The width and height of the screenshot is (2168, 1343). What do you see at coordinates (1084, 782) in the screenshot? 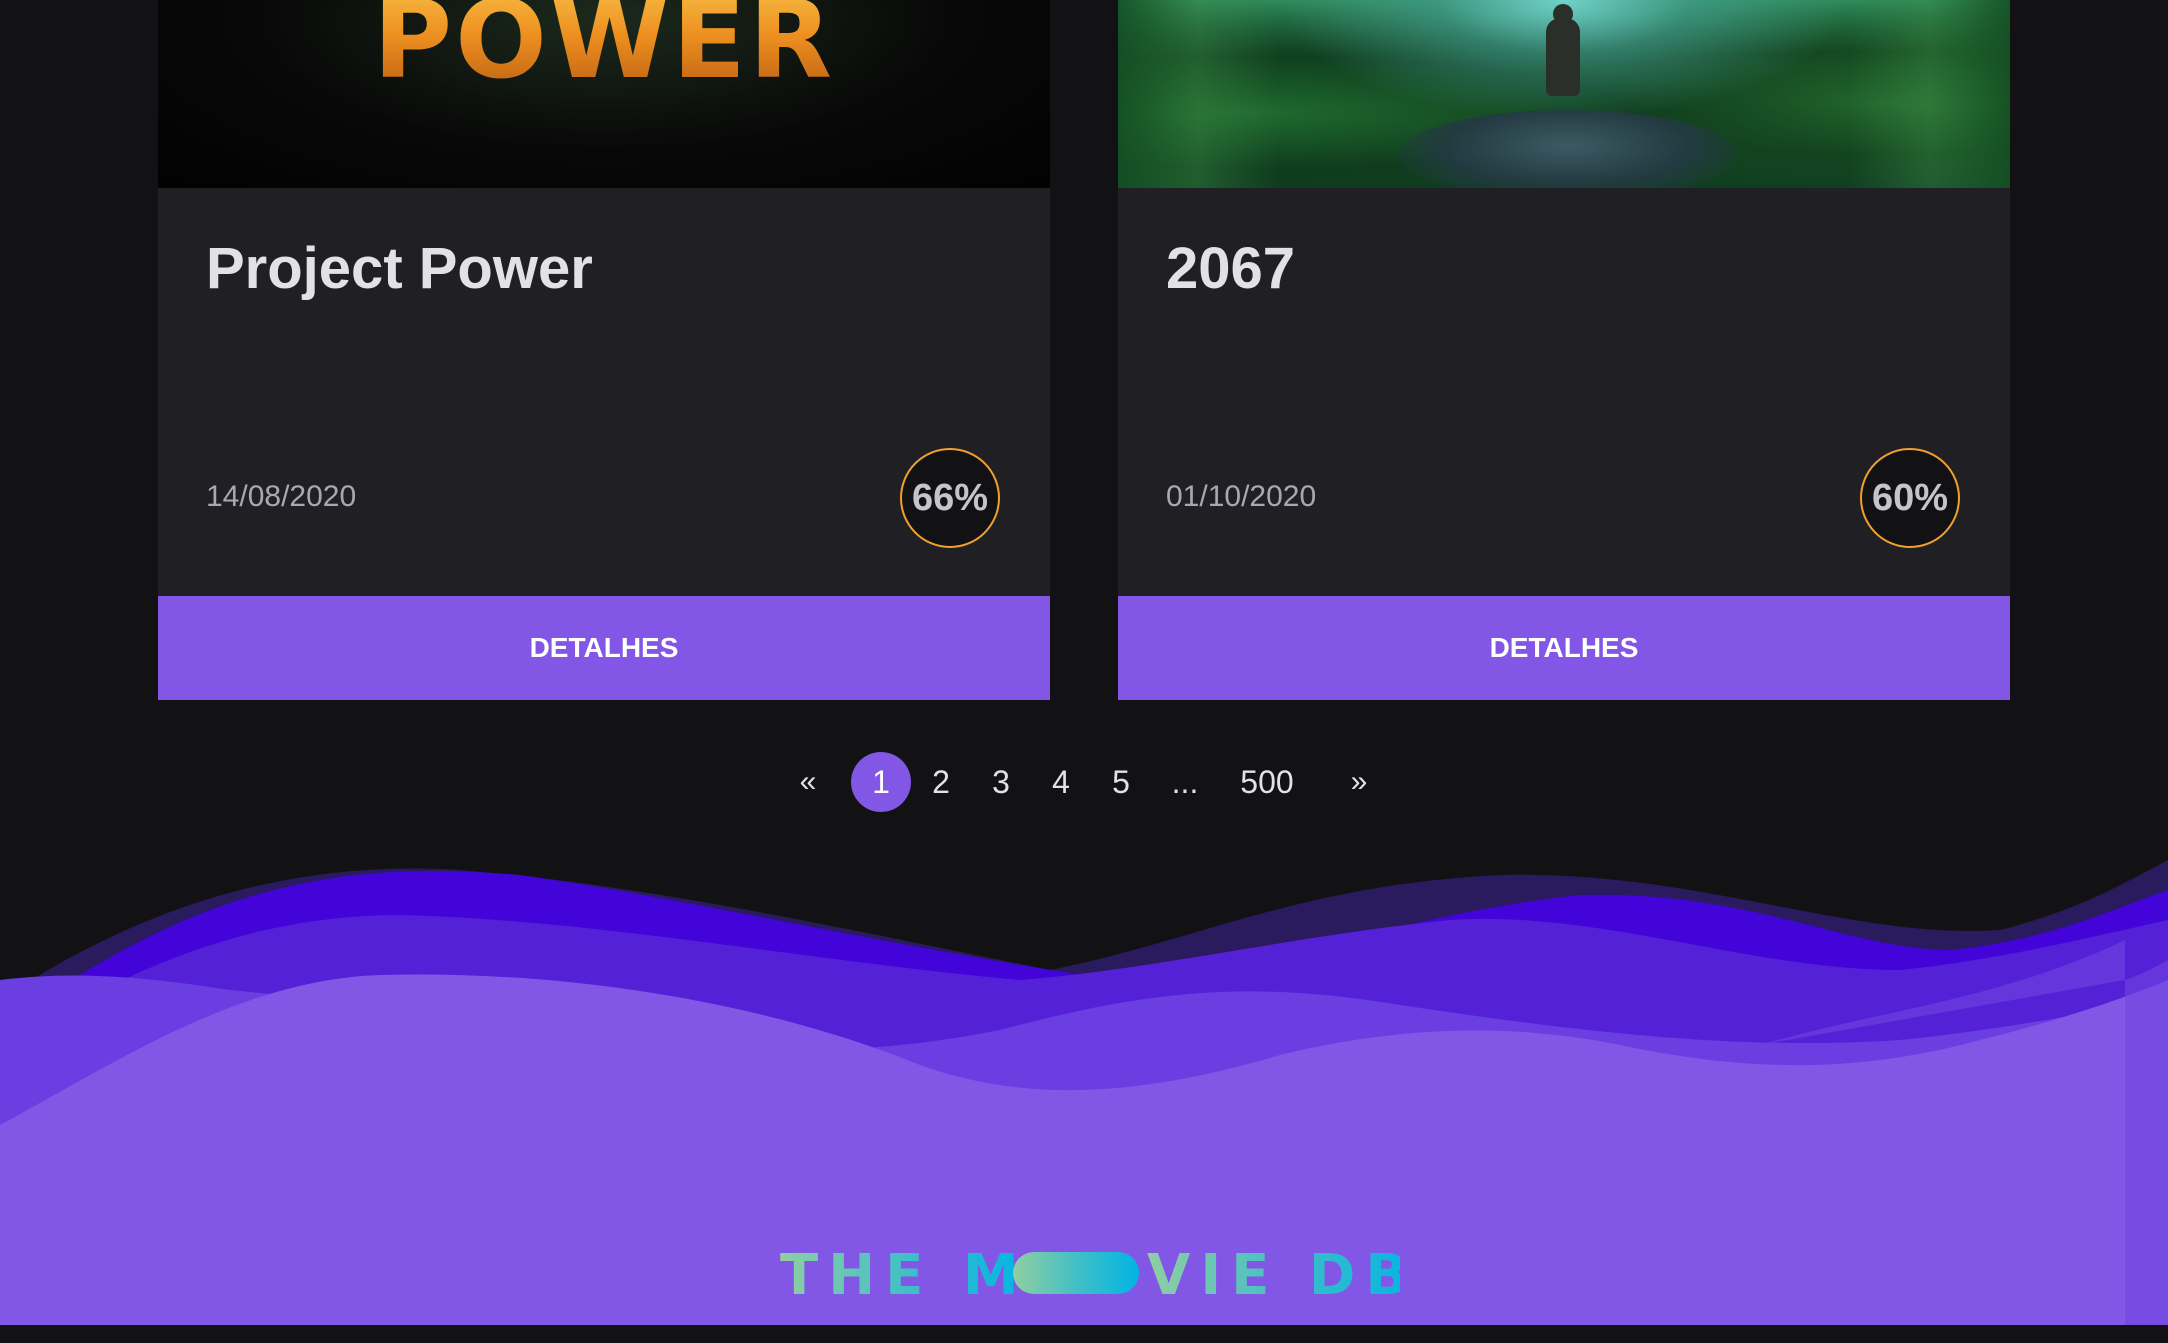
I see `pagination: « 1 2 3 4 5 ... 500 »` at bounding box center [1084, 782].